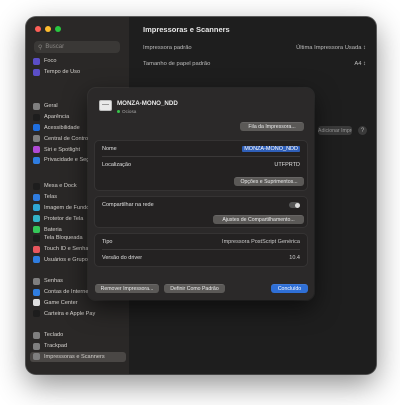 Image resolution: width=400 pixels, height=405 pixels. Describe the element at coordinates (55, 47) in the screenshot. I see `search-placeholder: Buscar` at that location.